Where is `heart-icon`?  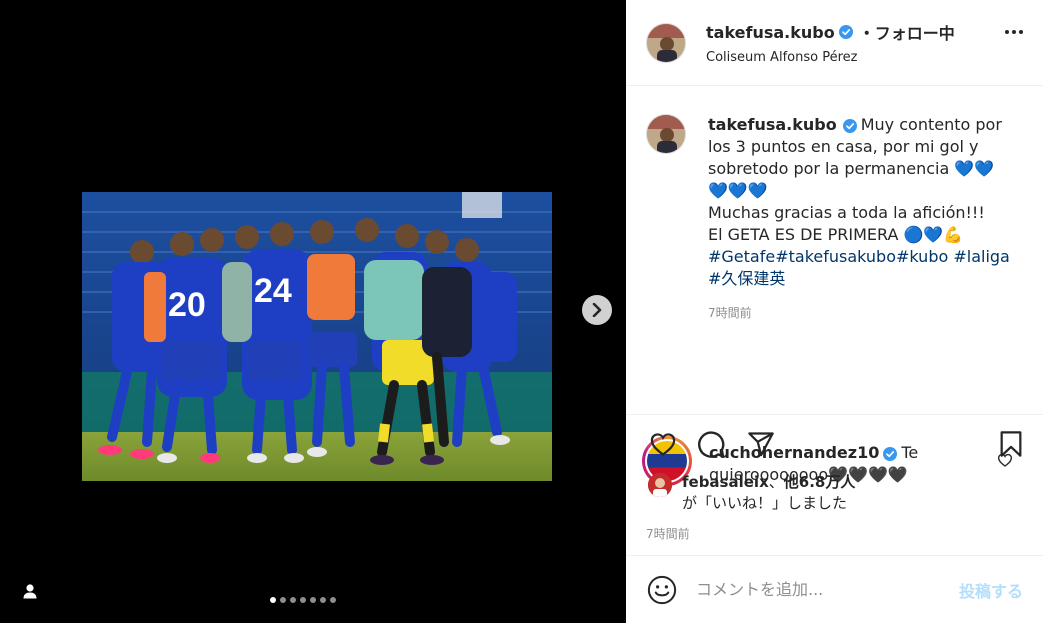
heart-icon is located at coordinates (663, 444).